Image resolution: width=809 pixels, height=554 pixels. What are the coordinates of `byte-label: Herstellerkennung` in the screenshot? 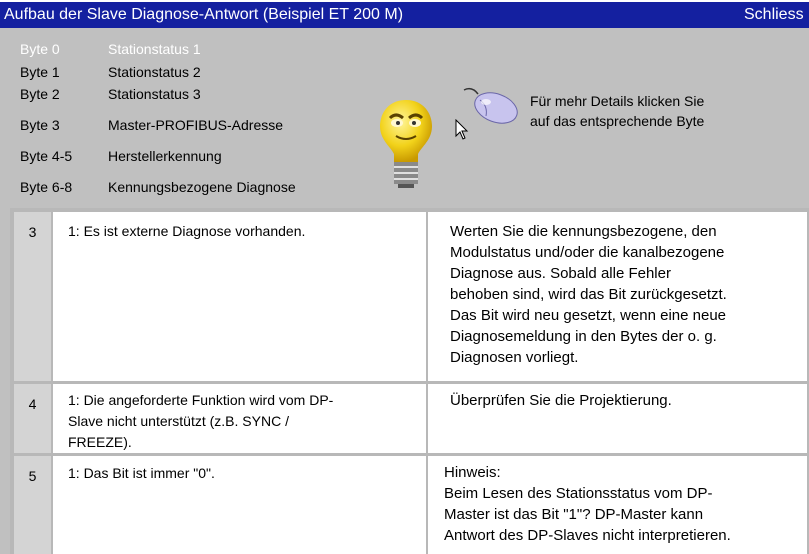 It's located at (165, 156).